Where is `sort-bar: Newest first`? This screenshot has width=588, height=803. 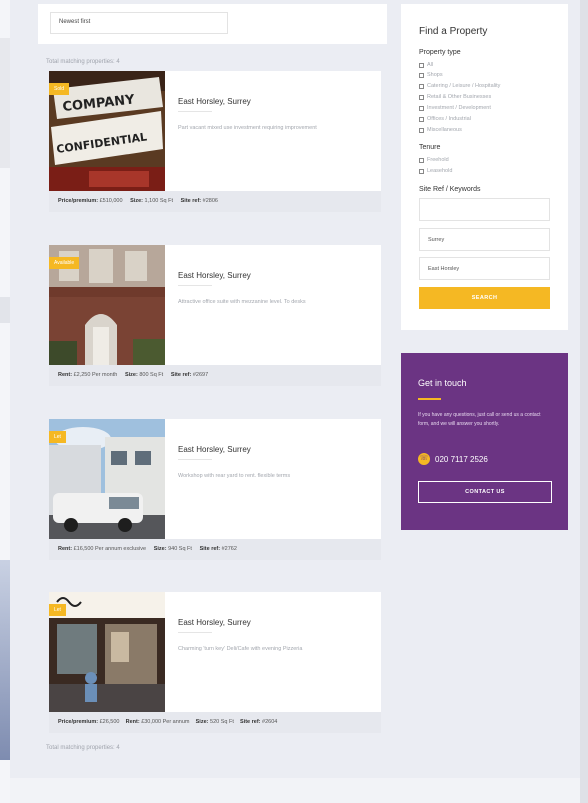
sort-bar: Newest first is located at coordinates (212, 24).